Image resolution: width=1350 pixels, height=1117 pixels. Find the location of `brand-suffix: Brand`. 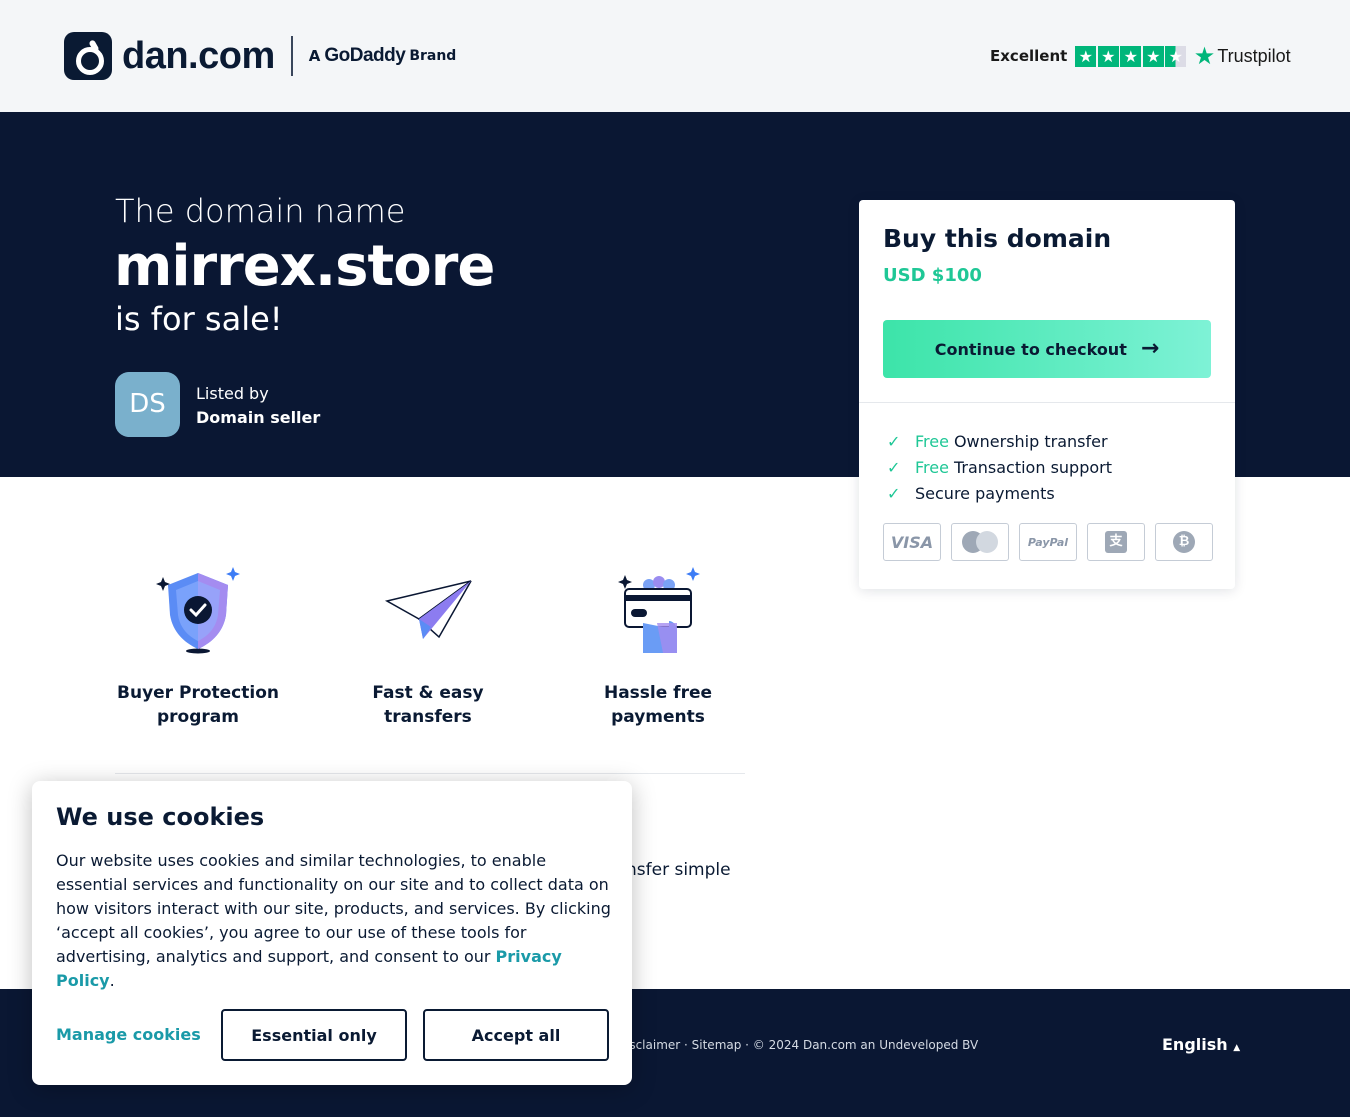

brand-suffix: Brand is located at coordinates (433, 56).